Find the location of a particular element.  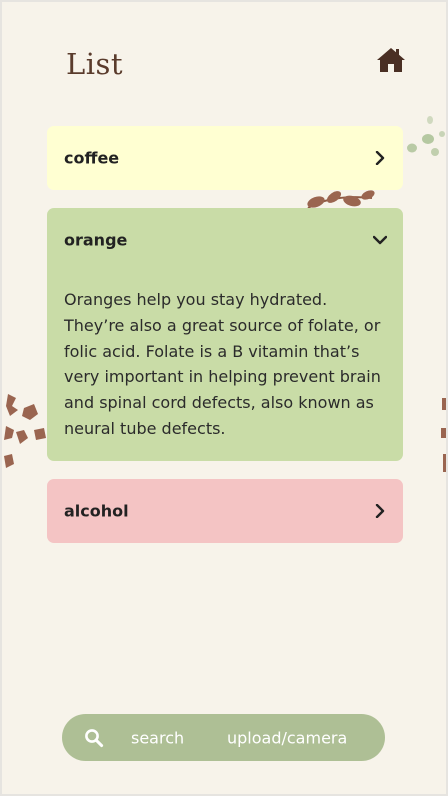

leaf-decoration-top-right is located at coordinates (426, 136).